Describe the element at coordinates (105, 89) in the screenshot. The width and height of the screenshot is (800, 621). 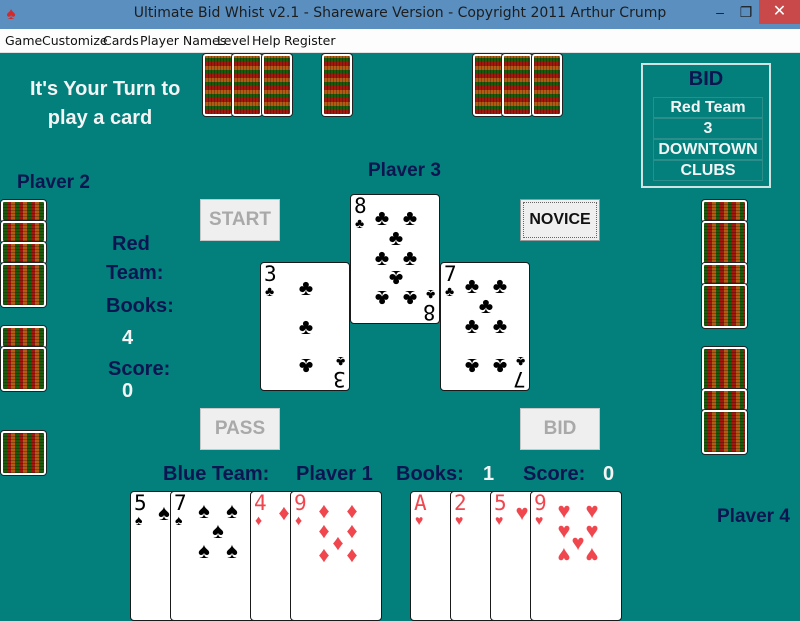
I see `turn-message-line1: It's Your Turn to` at that location.